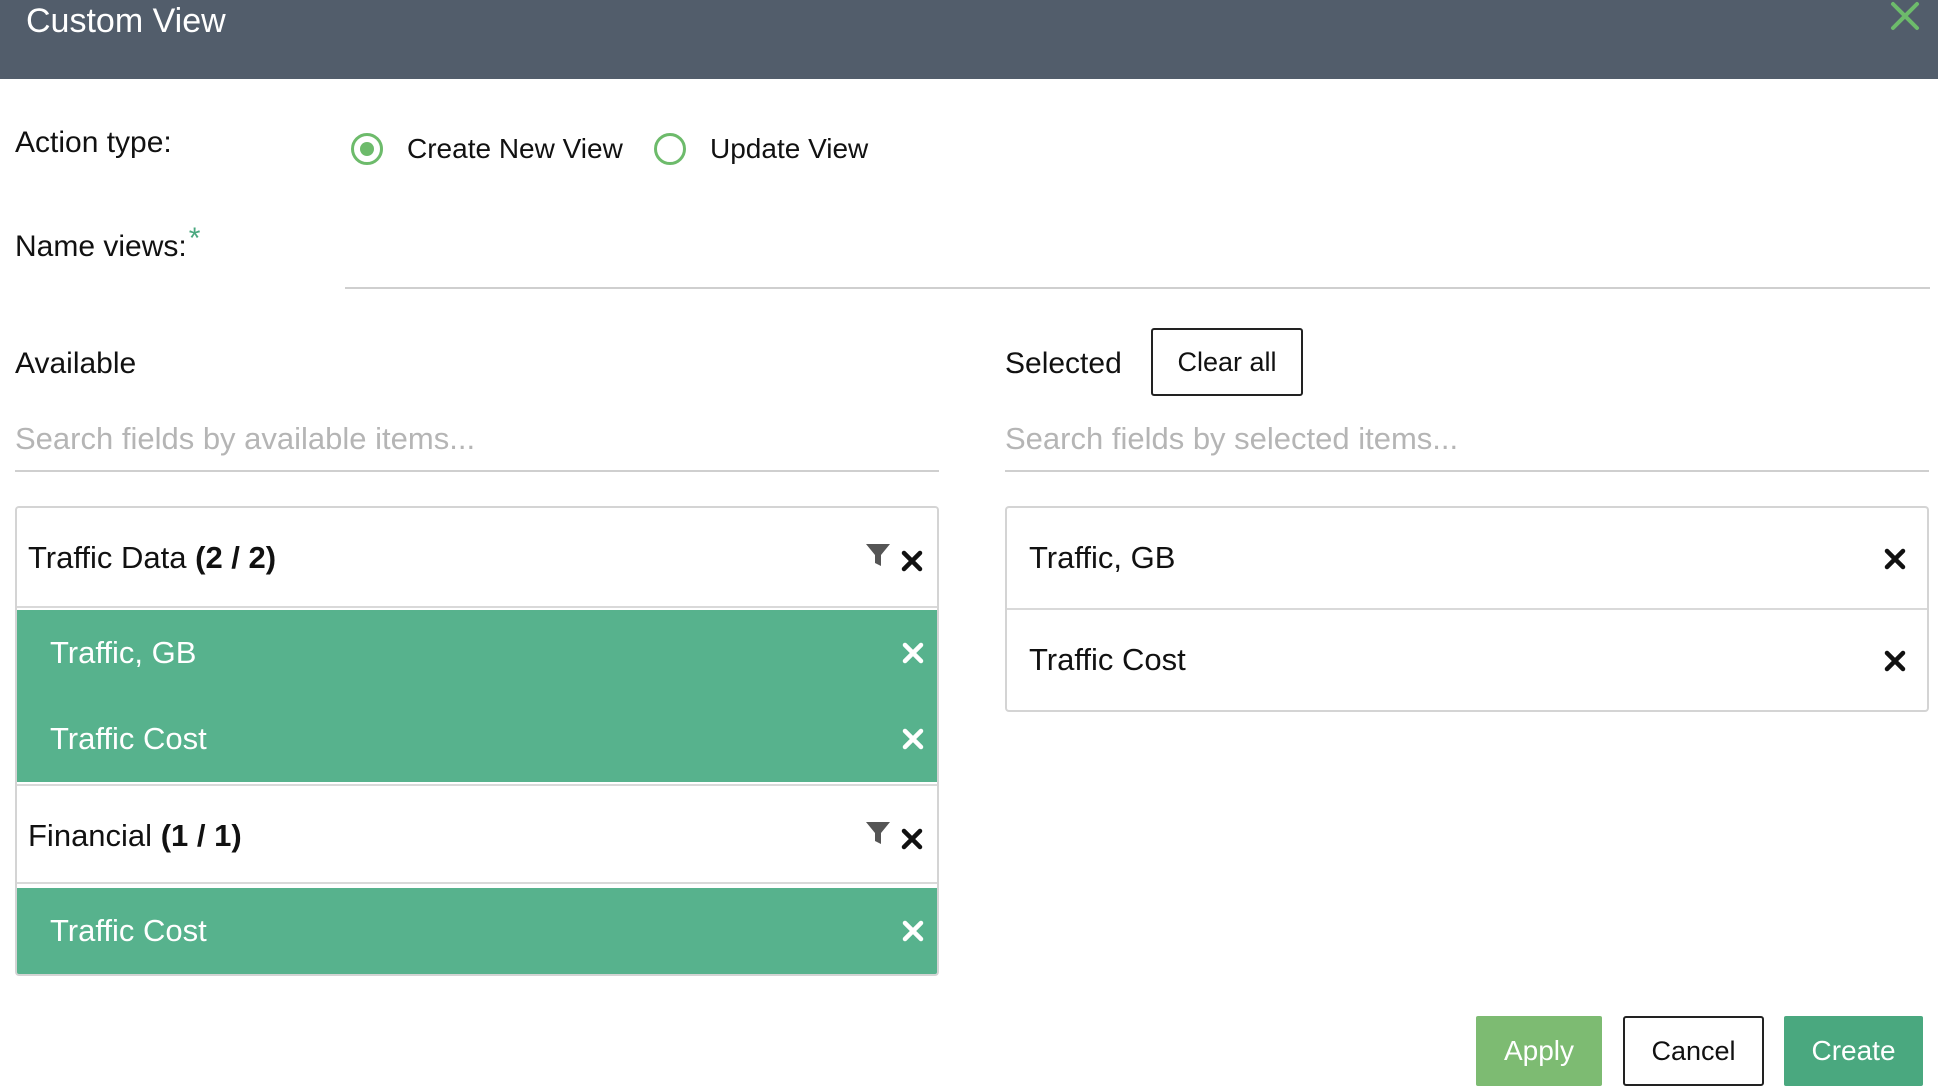 This screenshot has height=1086, width=1938. I want to click on group-count: (1 / 1), so click(201, 835).